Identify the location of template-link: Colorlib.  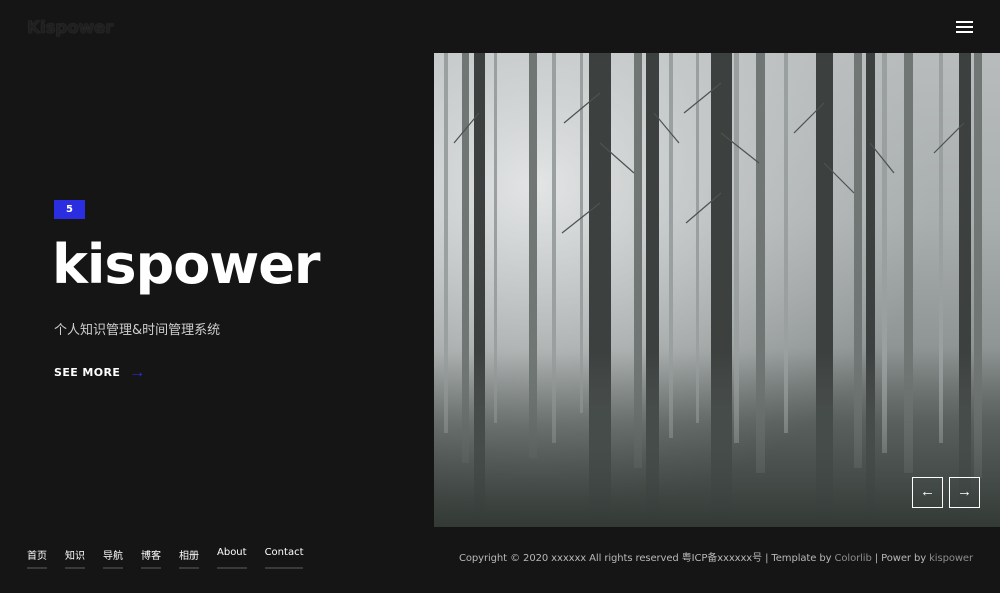
(853, 558).